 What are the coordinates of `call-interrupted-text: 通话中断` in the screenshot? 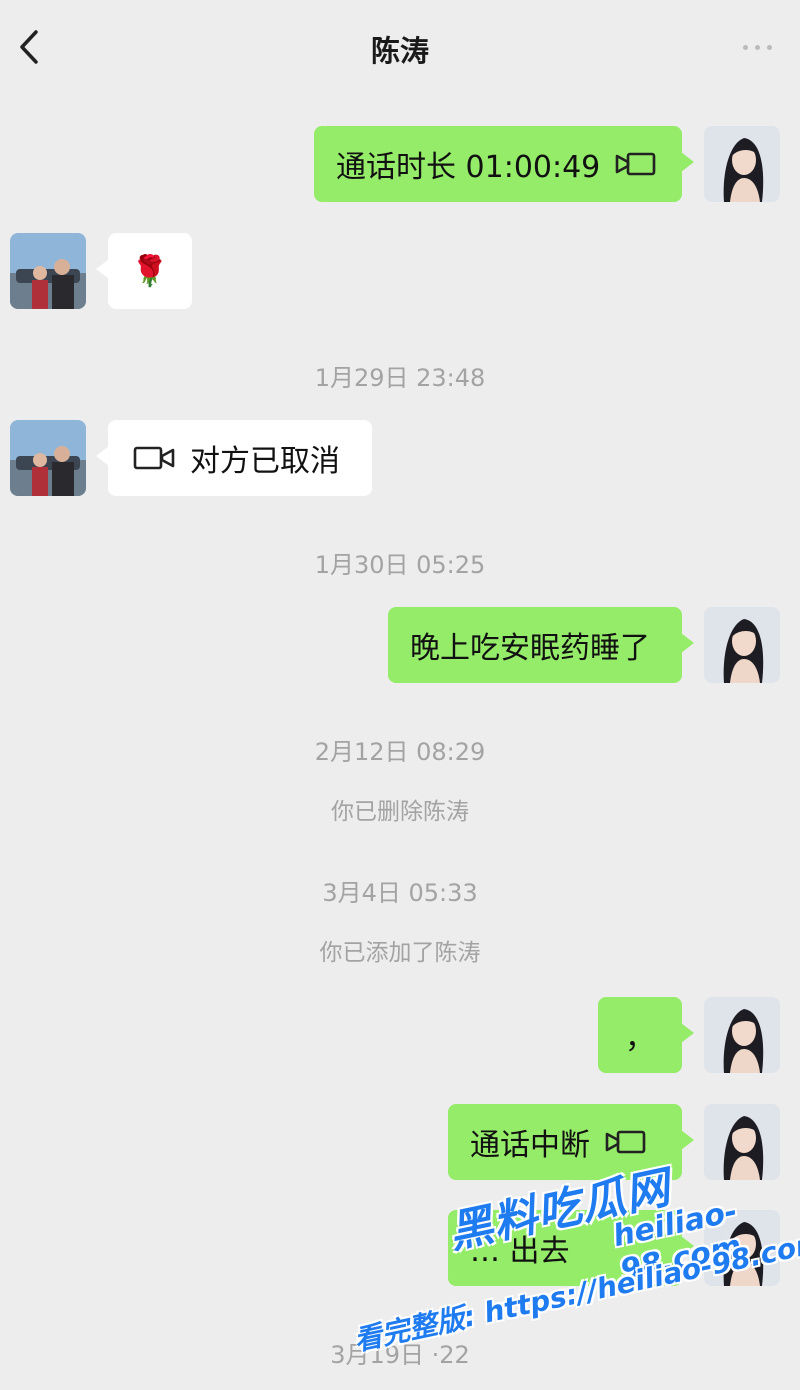 It's located at (530, 1145).